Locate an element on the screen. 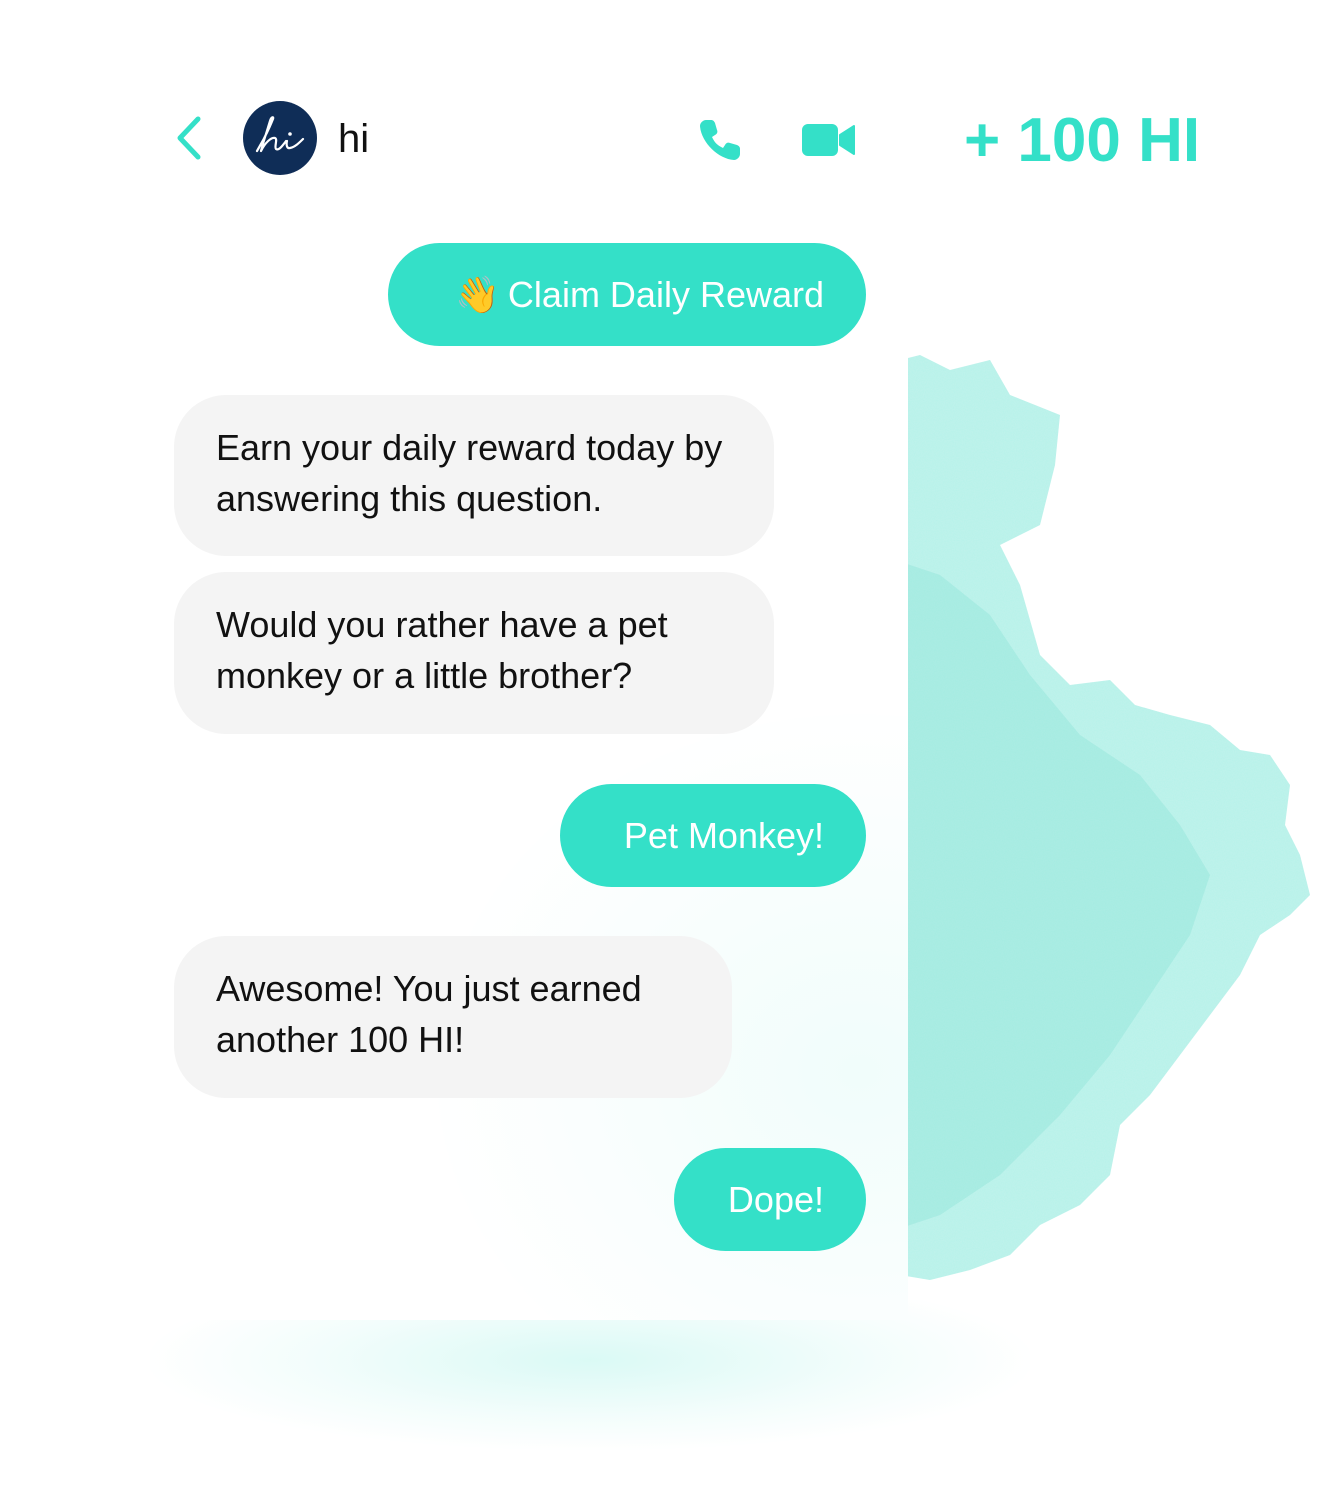 This screenshot has height=1500, width=1320. incoming-message: Awesome! You just earned another 100 HI! is located at coordinates (453, 1017).